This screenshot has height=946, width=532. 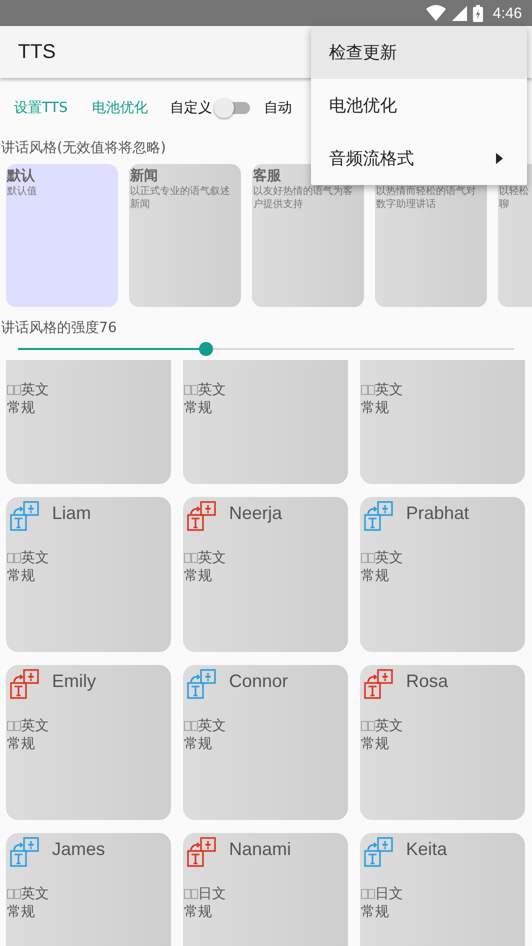 I want to click on style-title: 默认, so click(x=21, y=176).